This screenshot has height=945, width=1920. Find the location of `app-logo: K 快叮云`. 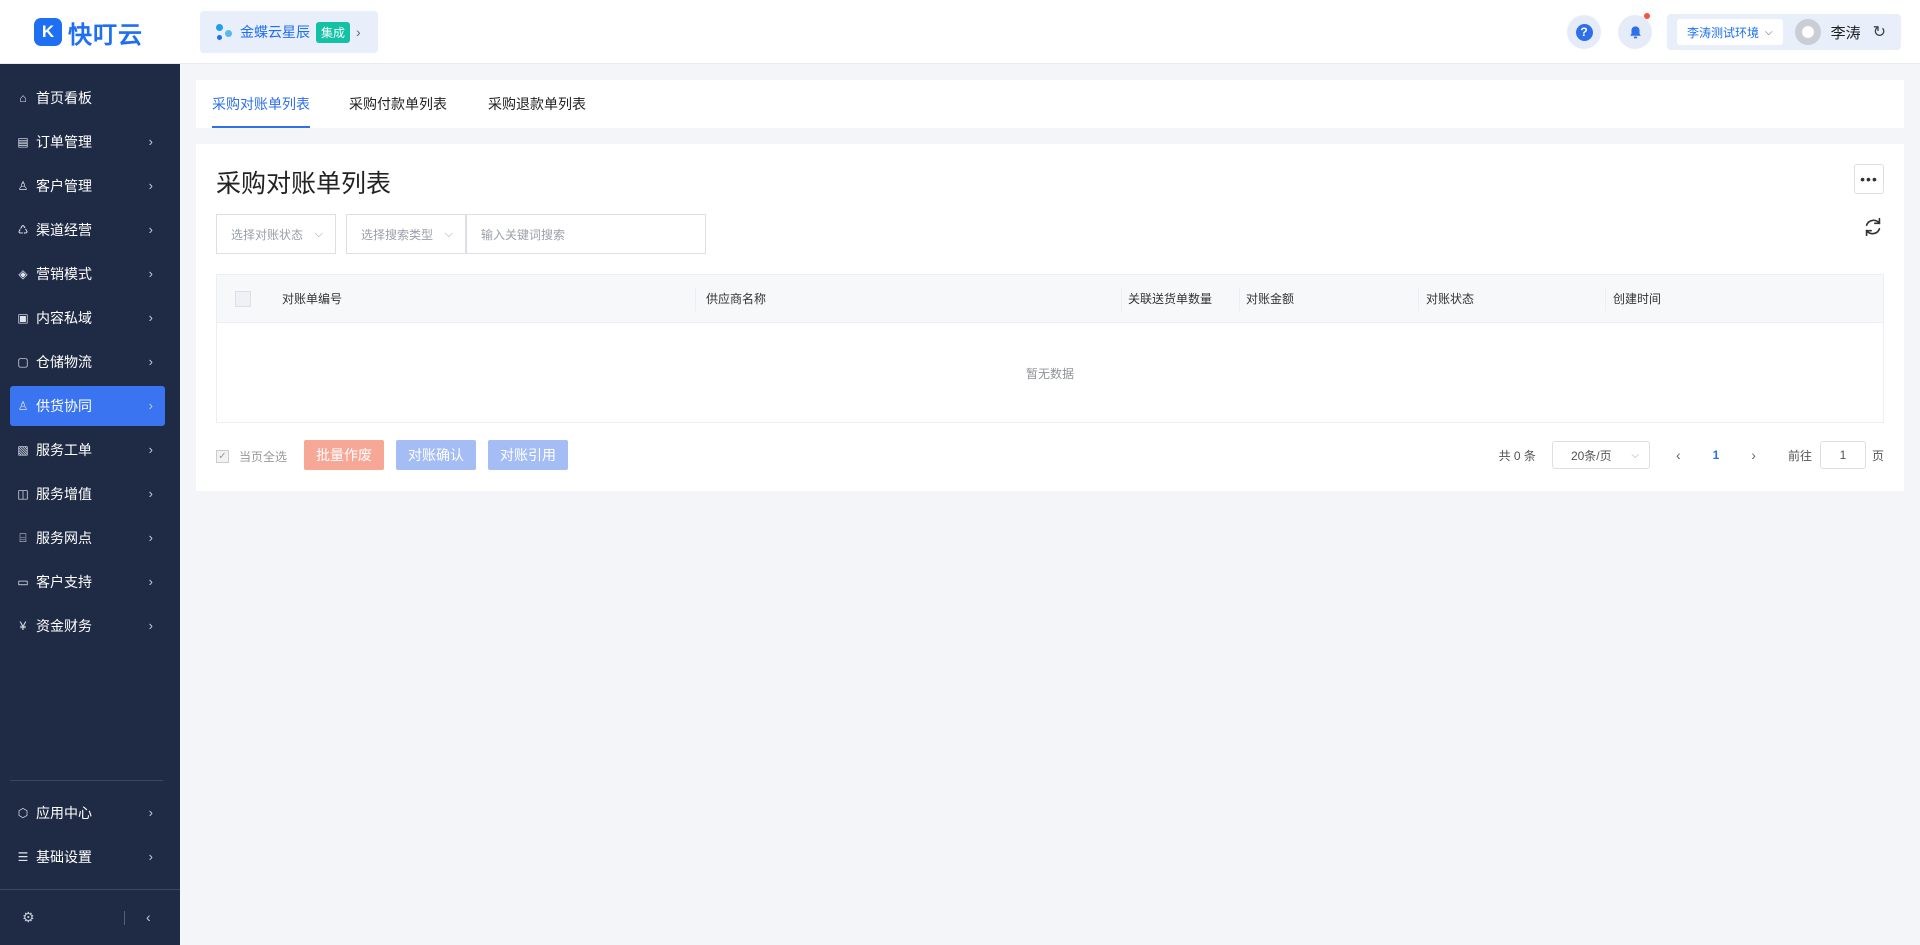

app-logo: K 快叮云 is located at coordinates (88, 32).